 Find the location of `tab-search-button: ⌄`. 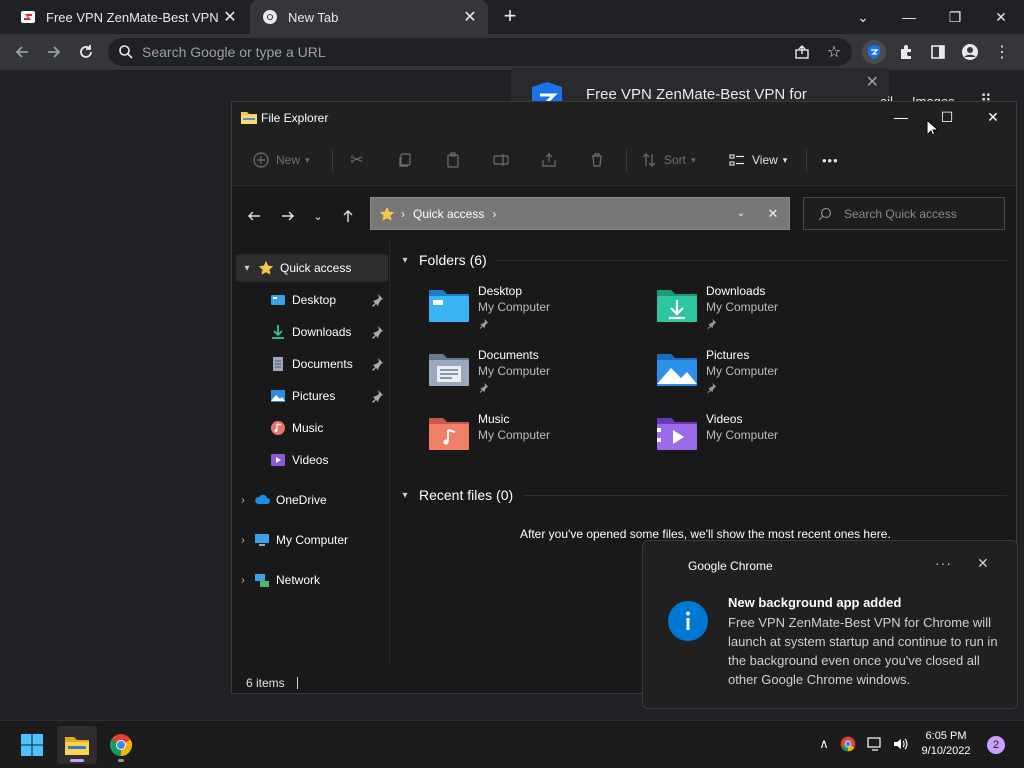

tab-search-button: ⌄ is located at coordinates (863, 17).